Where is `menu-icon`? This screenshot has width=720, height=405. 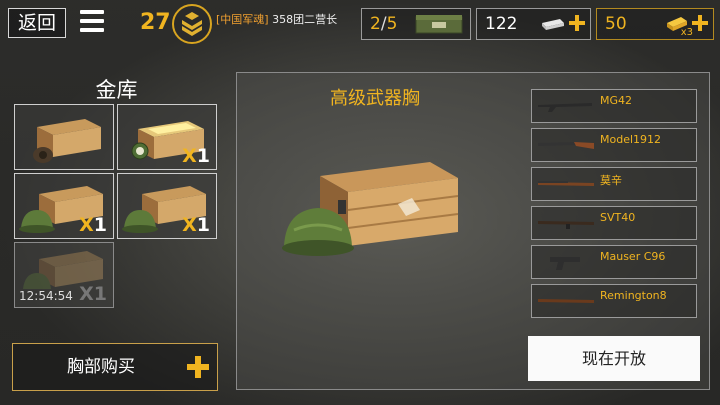
menu-icon is located at coordinates (92, 22).